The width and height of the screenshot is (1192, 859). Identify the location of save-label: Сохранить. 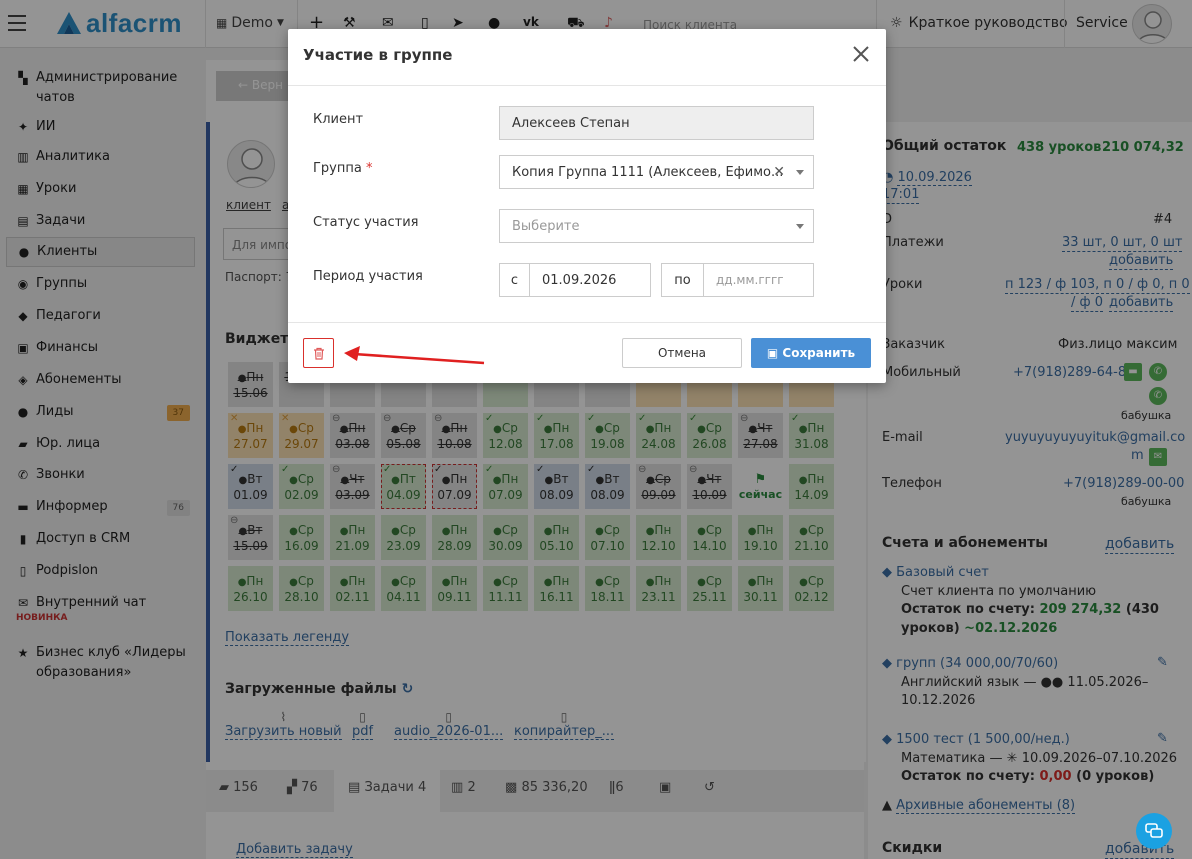
(819, 353).